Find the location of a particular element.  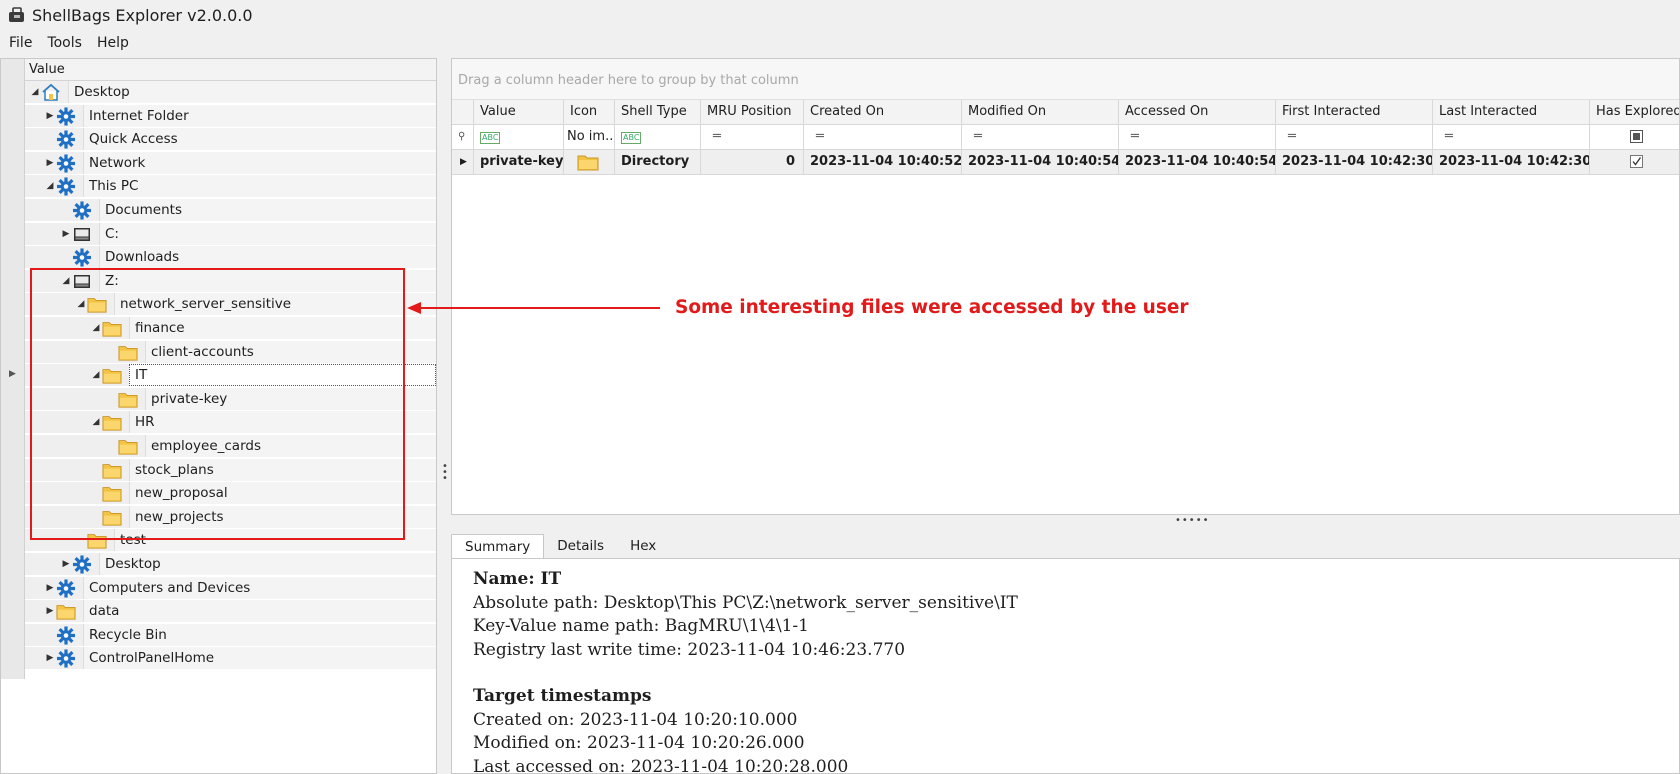

tree-item: ▶ Computers and Devices is located at coordinates (230, 588).